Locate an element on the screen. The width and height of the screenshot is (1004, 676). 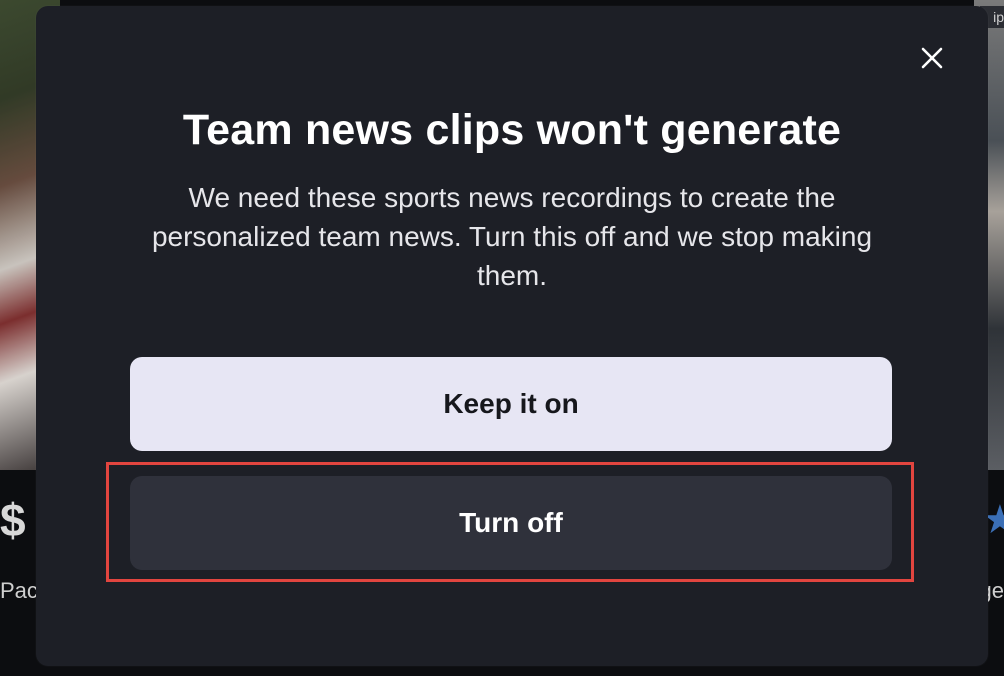
close-button is located at coordinates (932, 58).